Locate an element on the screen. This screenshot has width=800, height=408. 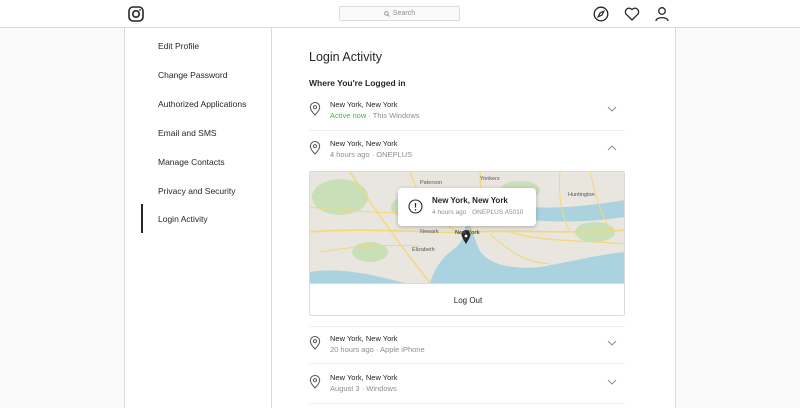
sidebar-item-privacy-security: Privacy and Security is located at coordinates (206, 190).